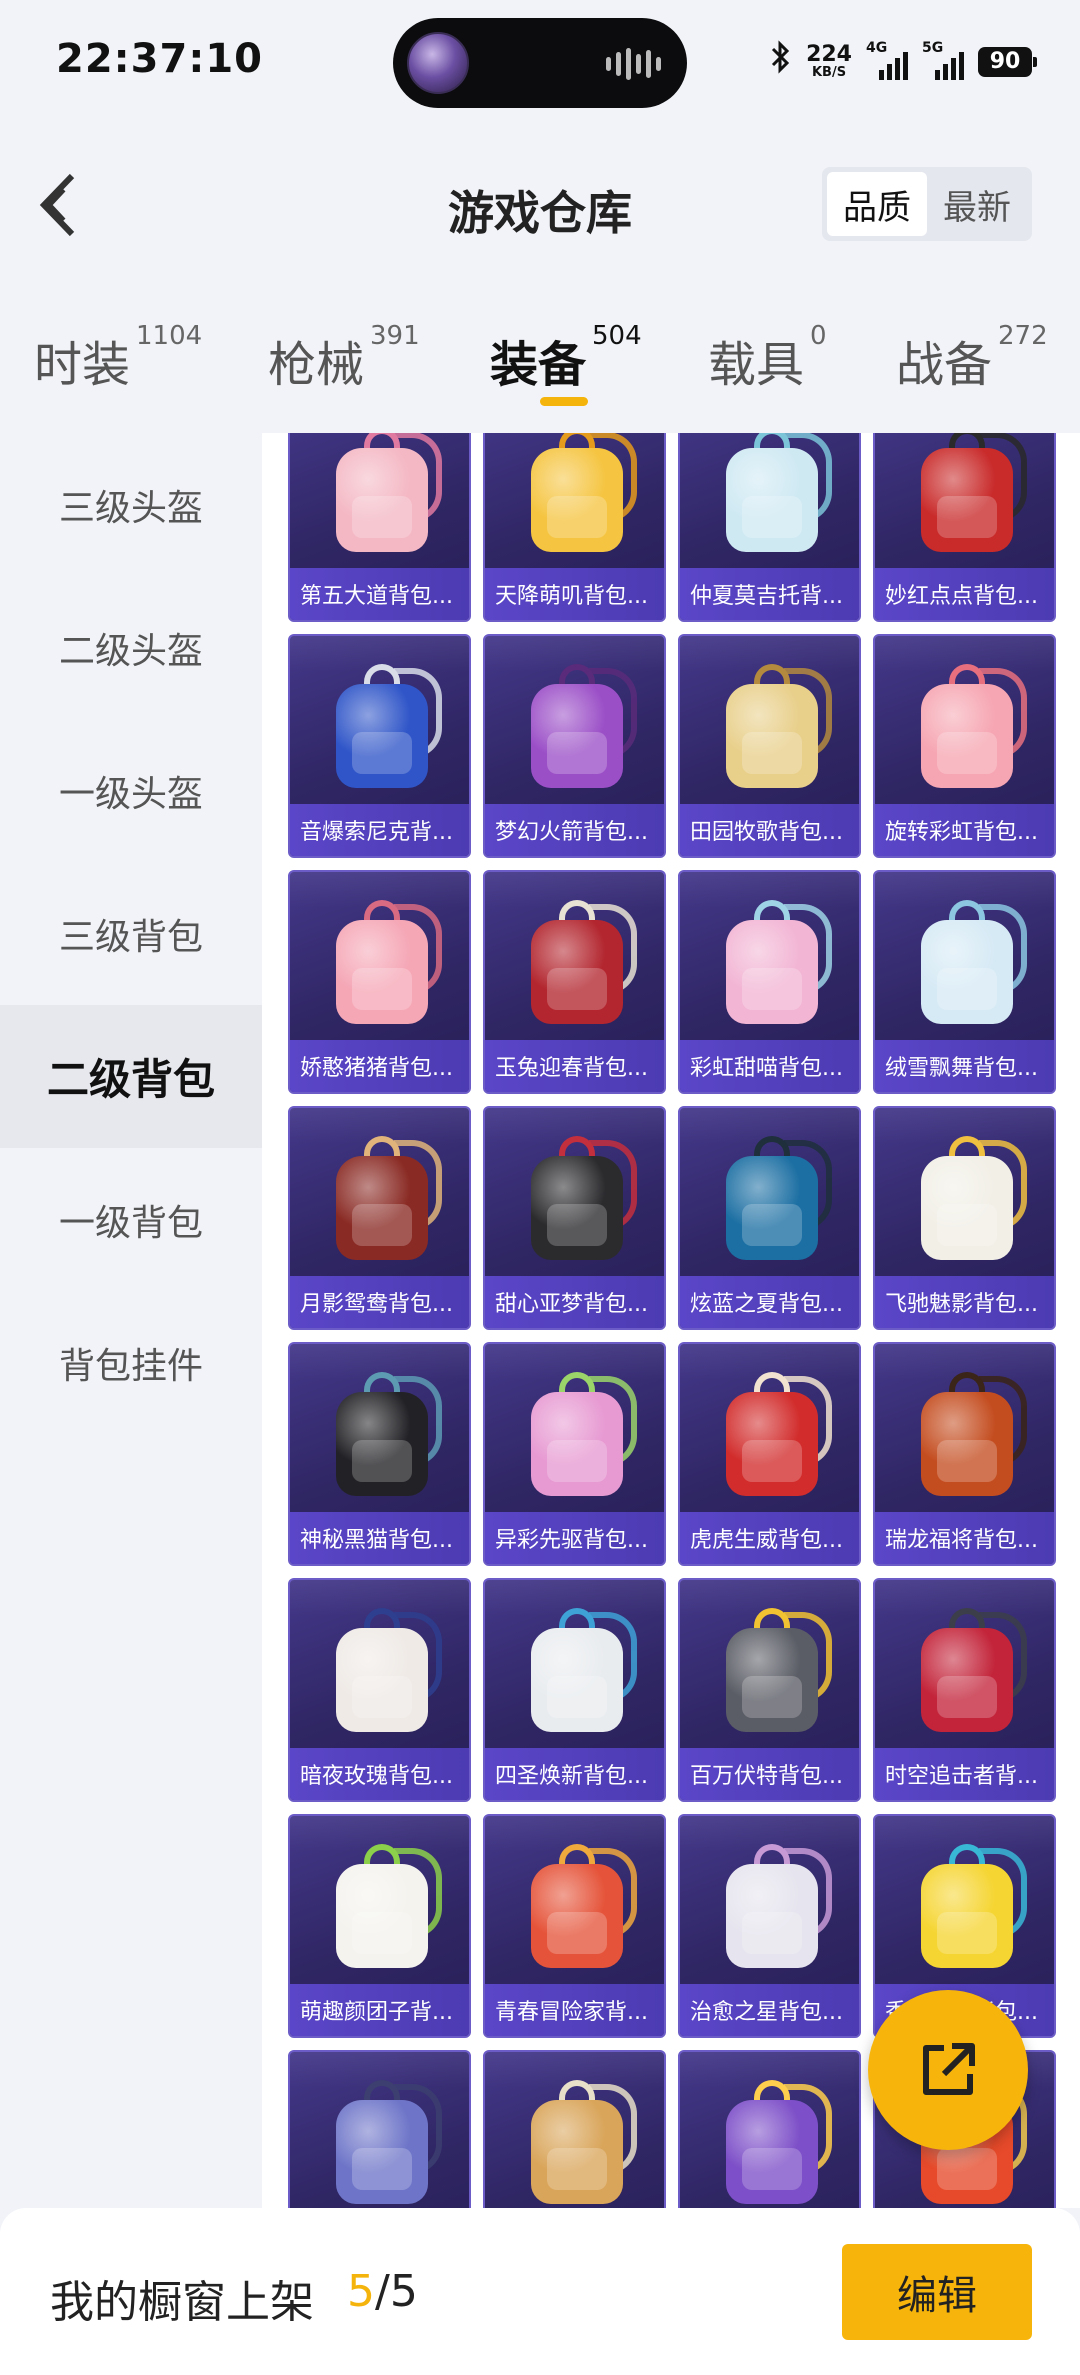 The width and height of the screenshot is (1080, 2375). Describe the element at coordinates (131, 1076) in the screenshot. I see `sidebar-item-backpack-lv2: 二级背包` at that location.